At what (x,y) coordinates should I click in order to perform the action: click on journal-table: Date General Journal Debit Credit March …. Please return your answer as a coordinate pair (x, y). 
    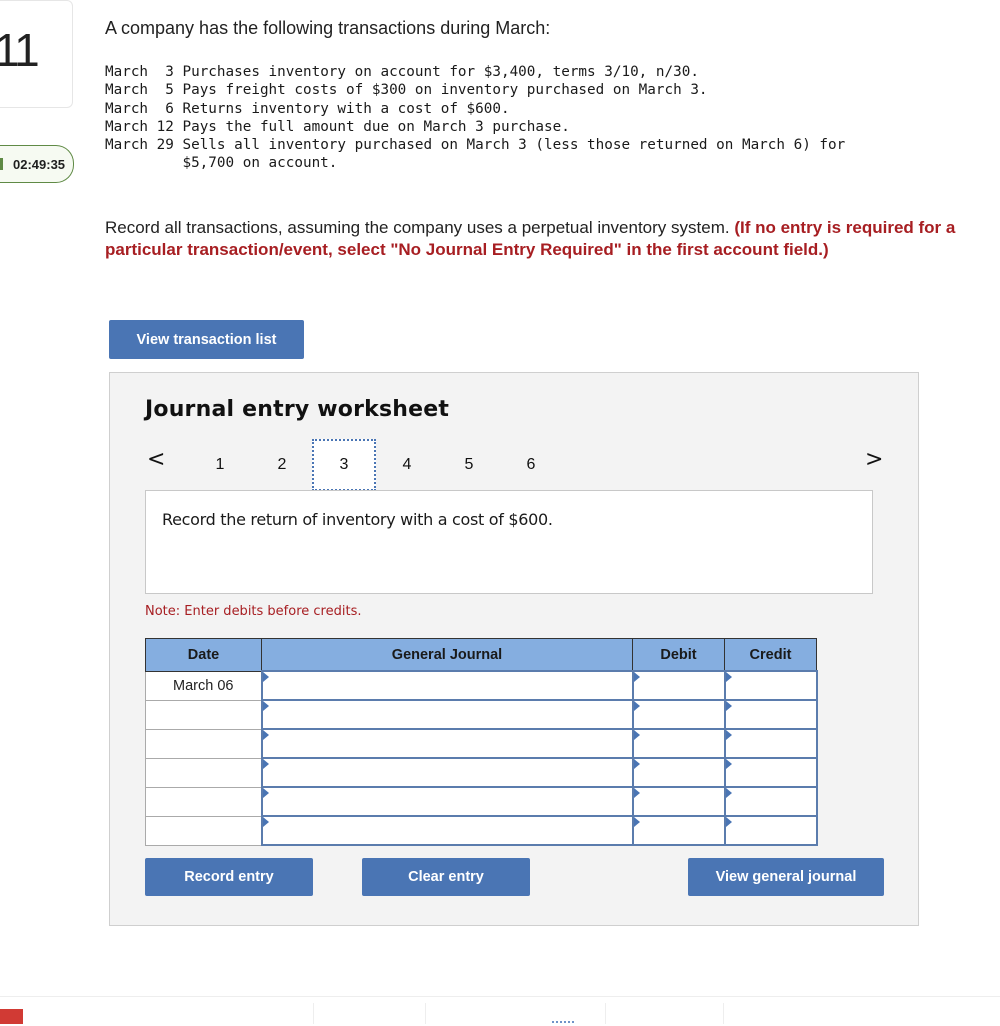
    Looking at the image, I should click on (481, 742).